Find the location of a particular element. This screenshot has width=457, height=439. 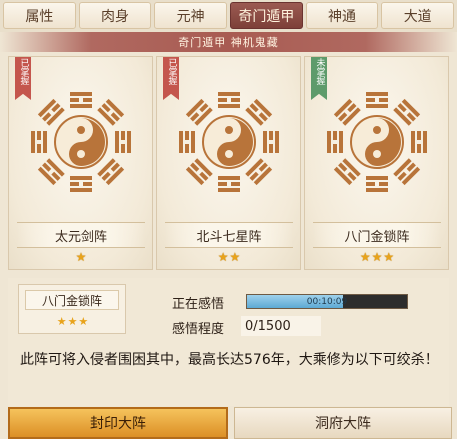

timer-text: 00:10:09 is located at coordinates (327, 301).